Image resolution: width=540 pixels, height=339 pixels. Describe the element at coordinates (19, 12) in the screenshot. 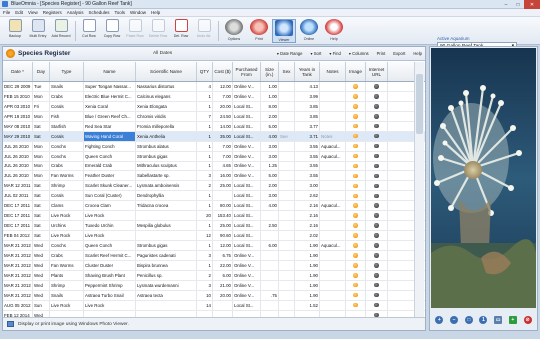

I see `menu-edit: Edit` at that location.